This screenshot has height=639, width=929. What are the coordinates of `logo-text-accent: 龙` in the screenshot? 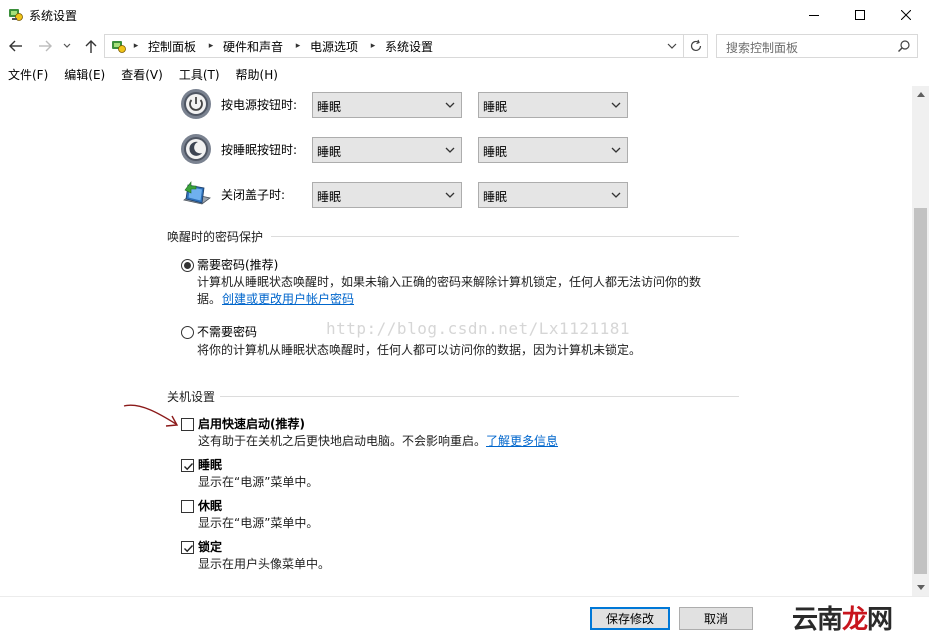 It's located at (855, 620).